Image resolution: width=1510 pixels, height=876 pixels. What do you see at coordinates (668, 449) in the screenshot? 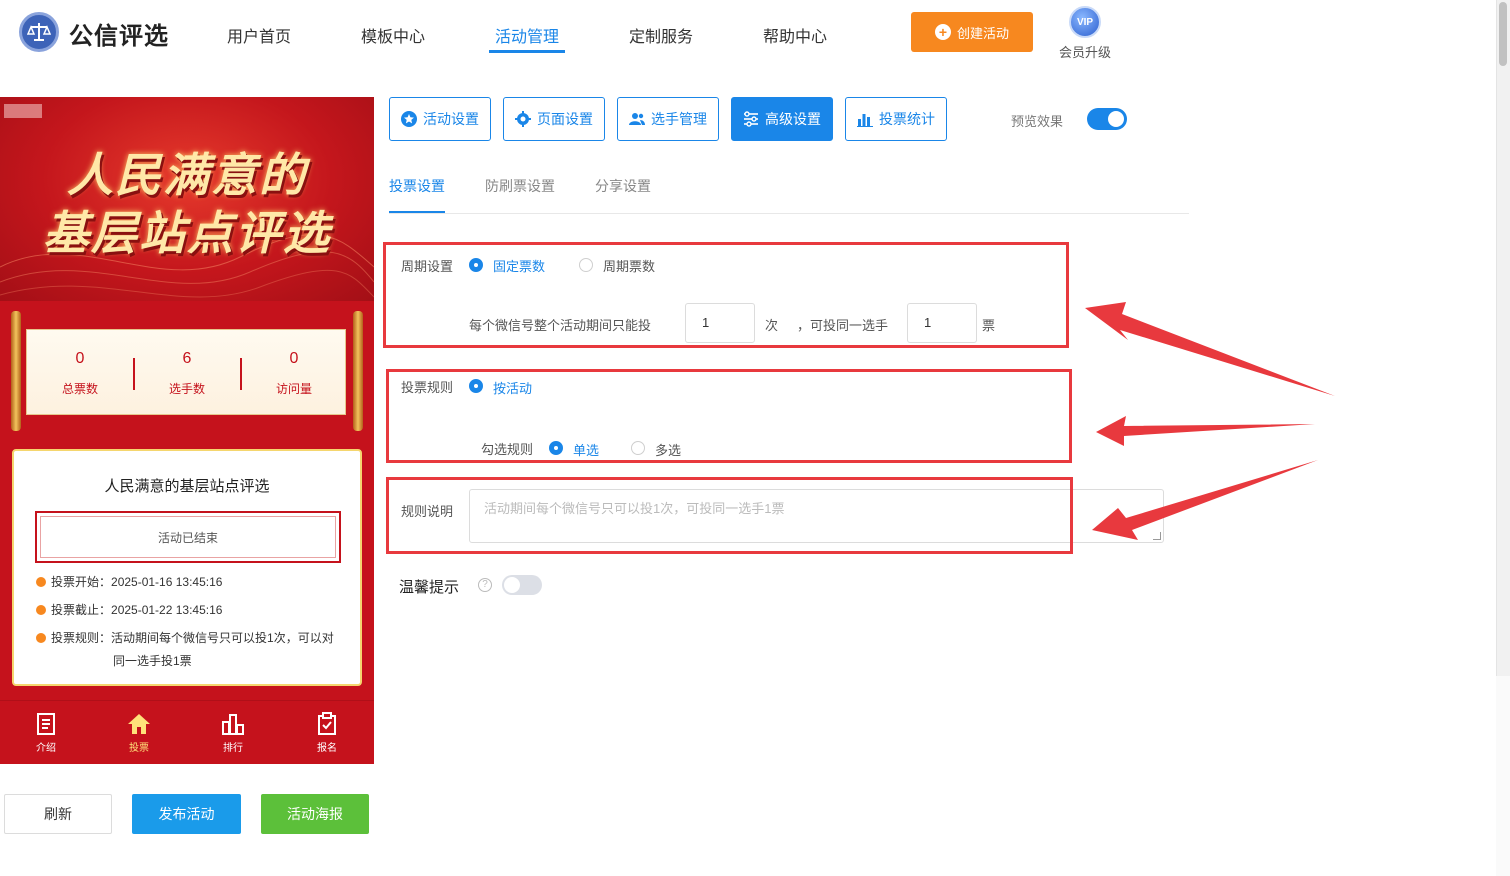
I see `radio-multi-choice-label: 多选` at bounding box center [668, 449].